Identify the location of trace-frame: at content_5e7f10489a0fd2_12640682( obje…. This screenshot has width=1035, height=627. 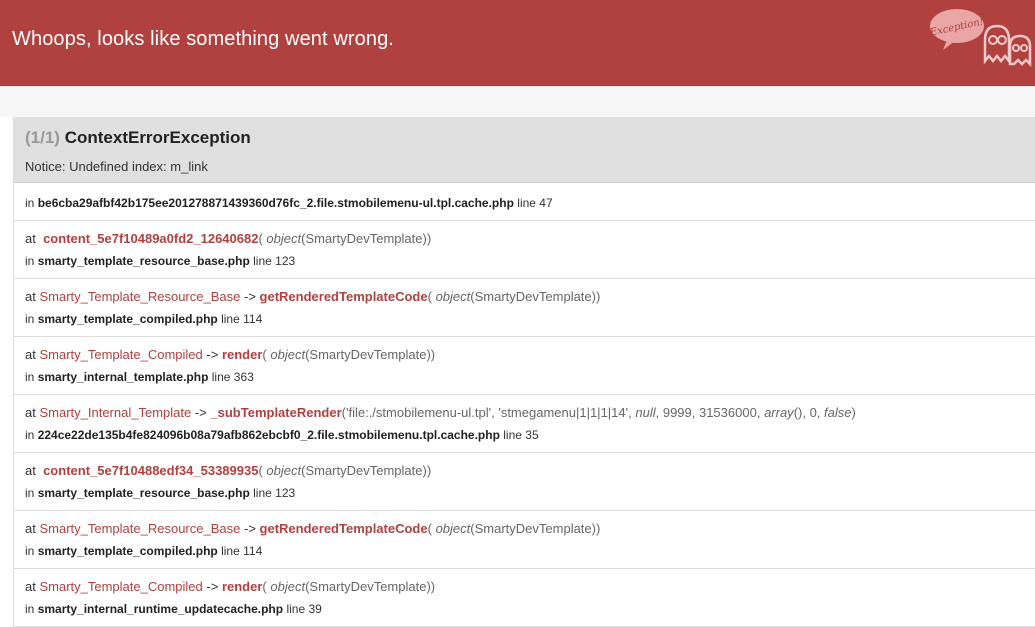
(524, 250).